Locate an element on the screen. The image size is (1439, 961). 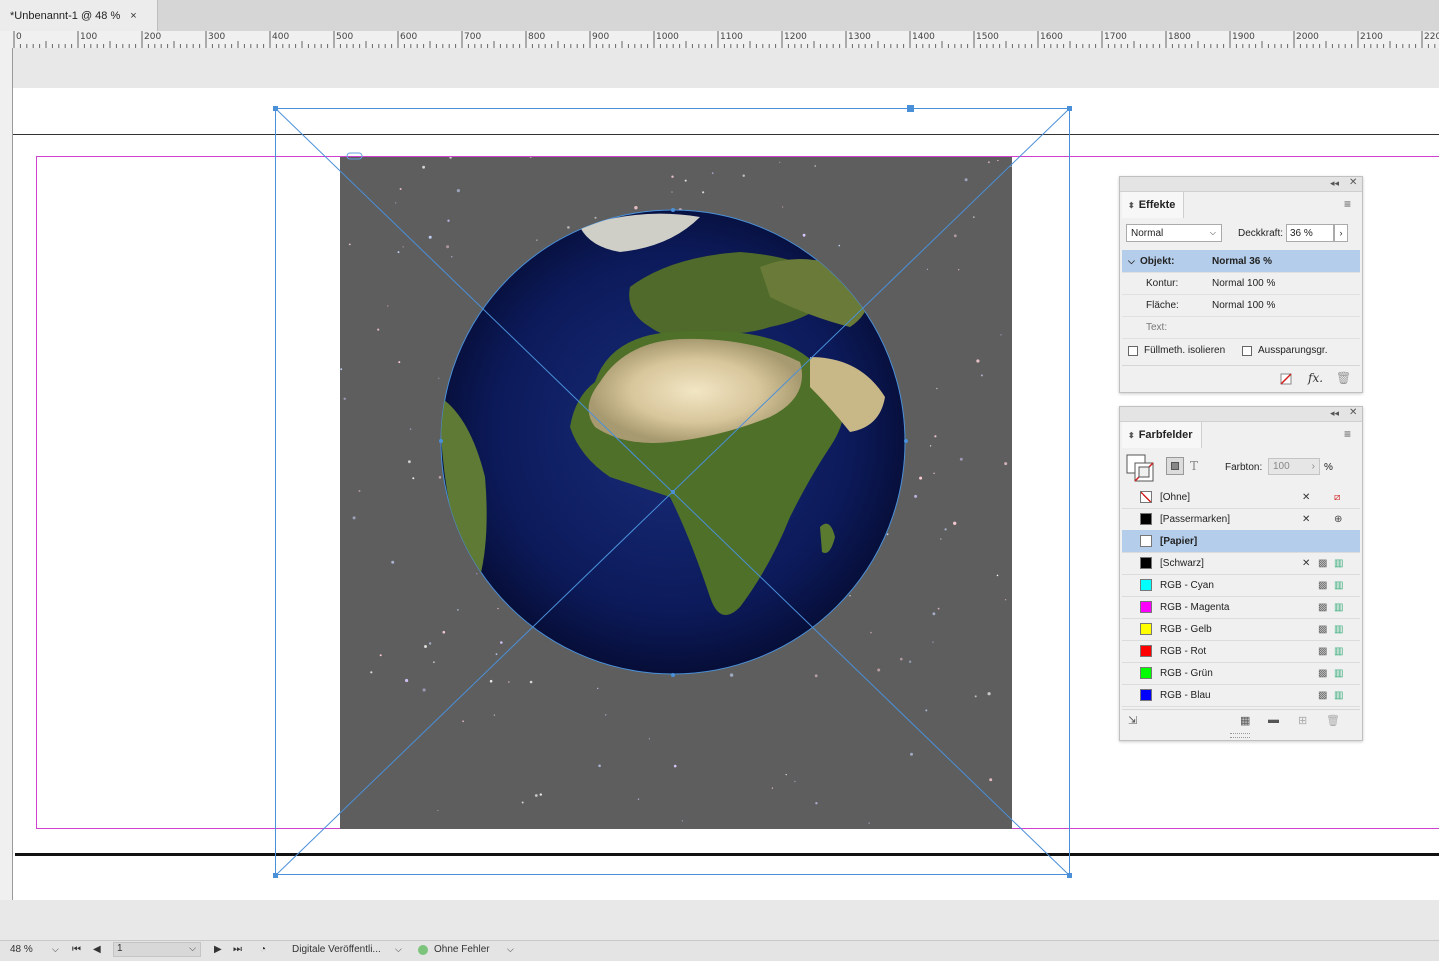
effects-row-label: Objekt: is located at coordinates (1157, 261).